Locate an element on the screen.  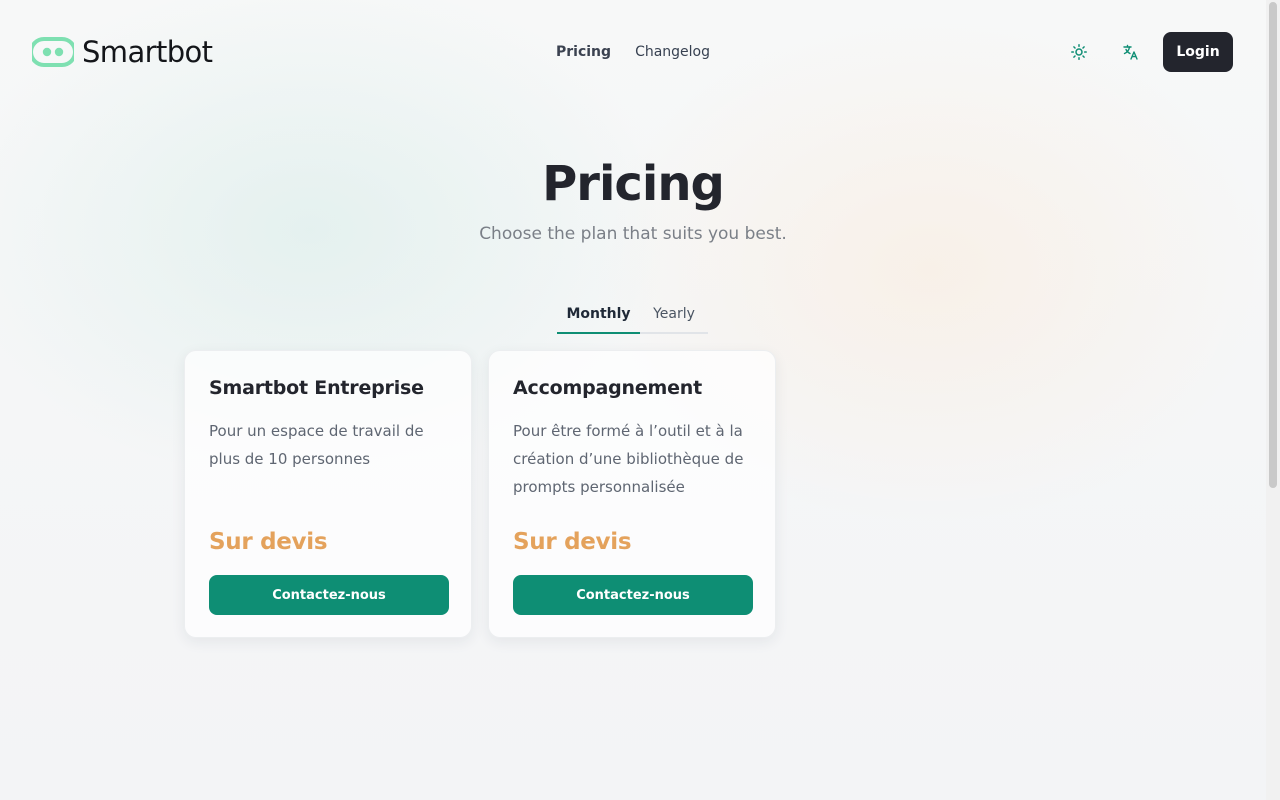
smartbot-logo-icon is located at coordinates (53, 52).